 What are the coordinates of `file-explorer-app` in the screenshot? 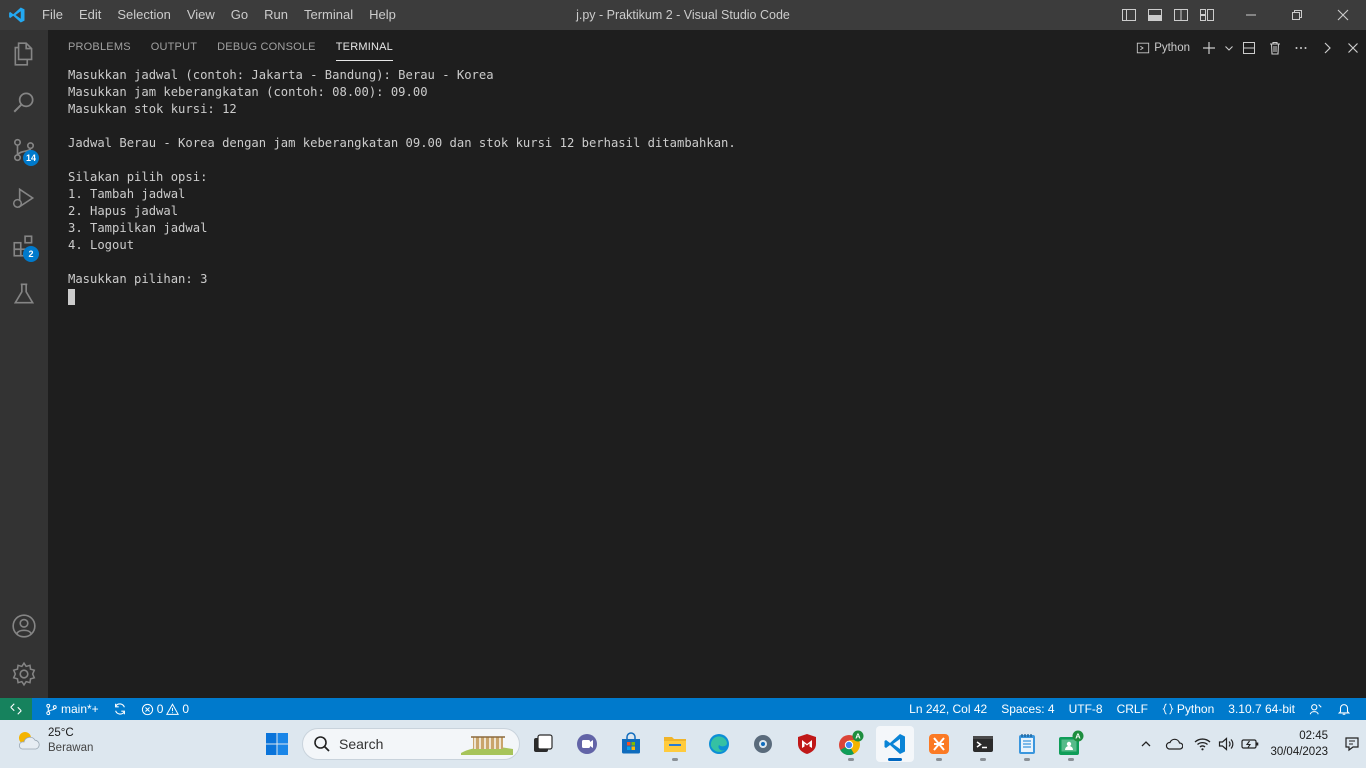 It's located at (675, 744).